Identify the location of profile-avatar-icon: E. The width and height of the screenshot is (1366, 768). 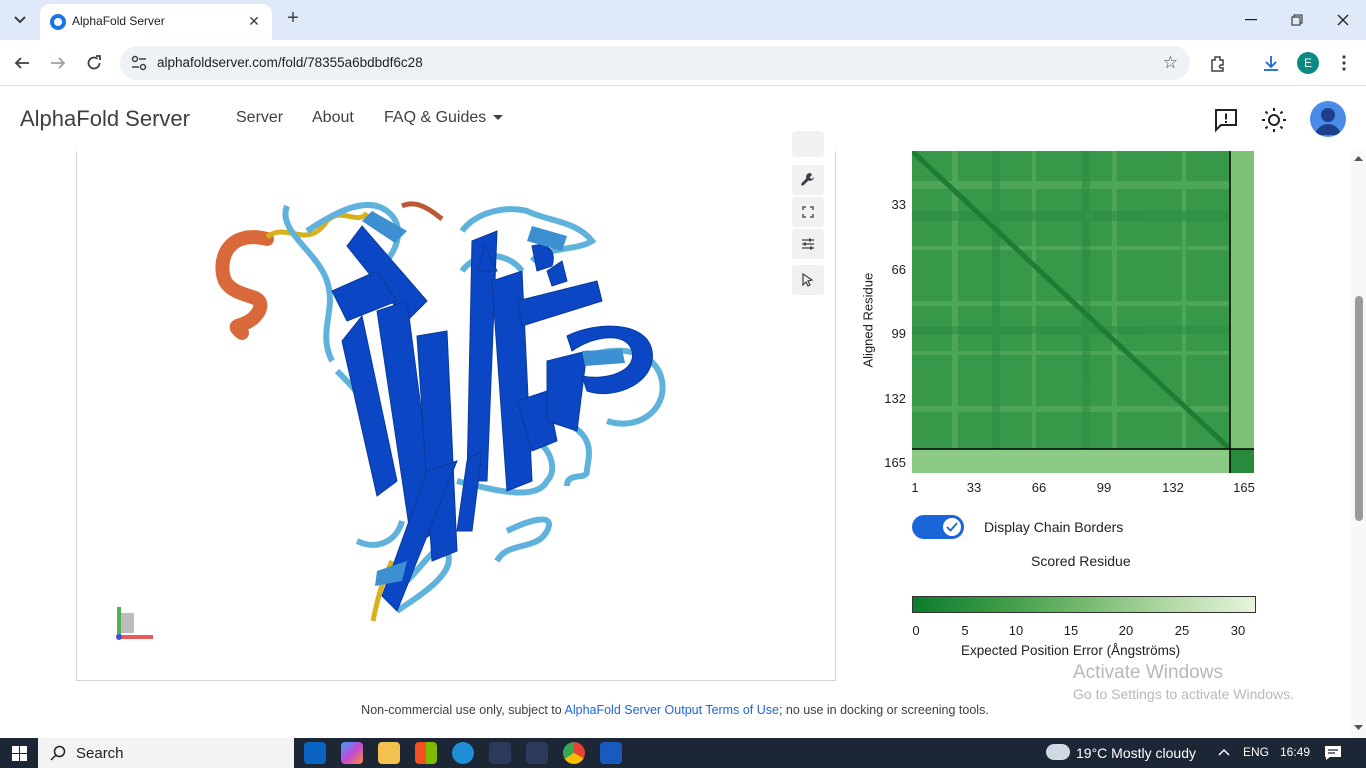
(1308, 63).